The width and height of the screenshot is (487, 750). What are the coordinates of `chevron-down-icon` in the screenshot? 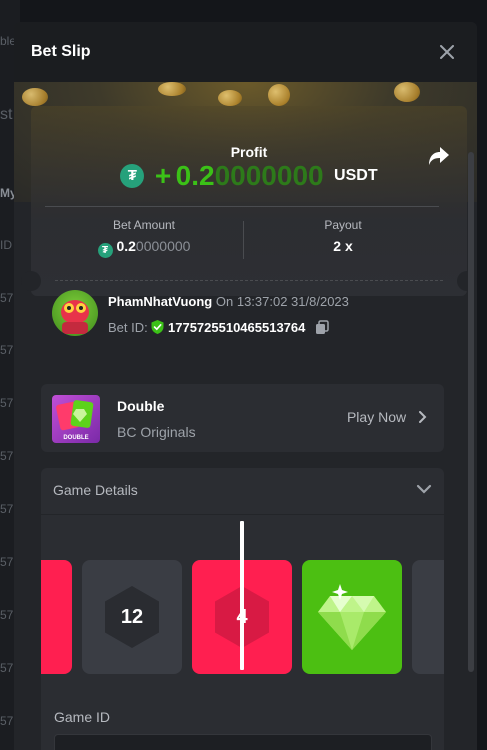 It's located at (424, 489).